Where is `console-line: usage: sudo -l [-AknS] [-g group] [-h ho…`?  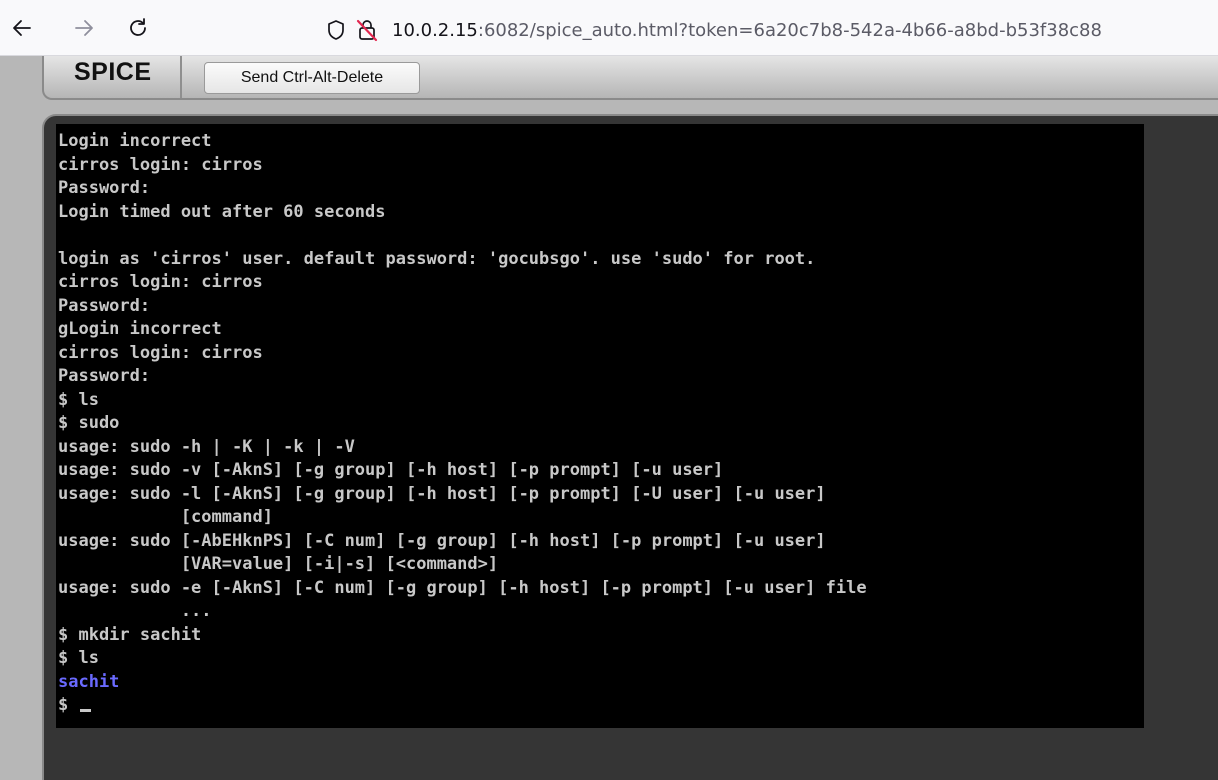 console-line: usage: sudo -l [-AknS] [-g group] [-h ho… is located at coordinates (601, 495).